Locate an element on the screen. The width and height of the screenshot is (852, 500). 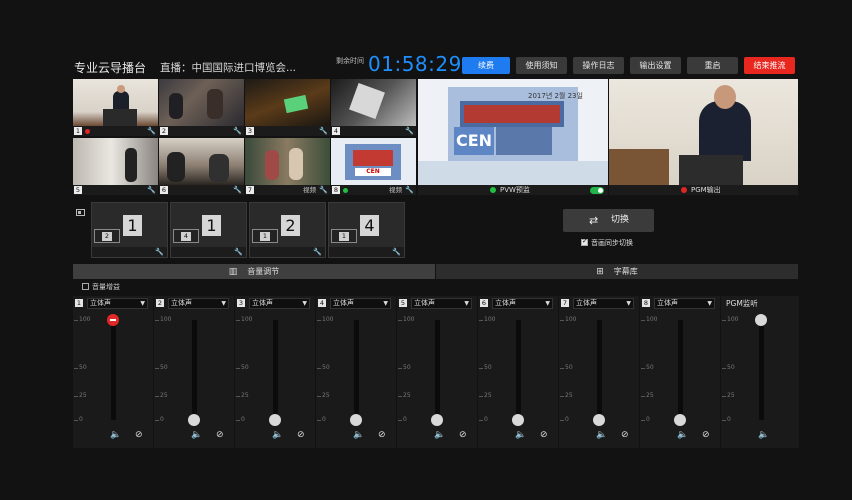
av-sync-checkbox is located at coordinates (584, 241).